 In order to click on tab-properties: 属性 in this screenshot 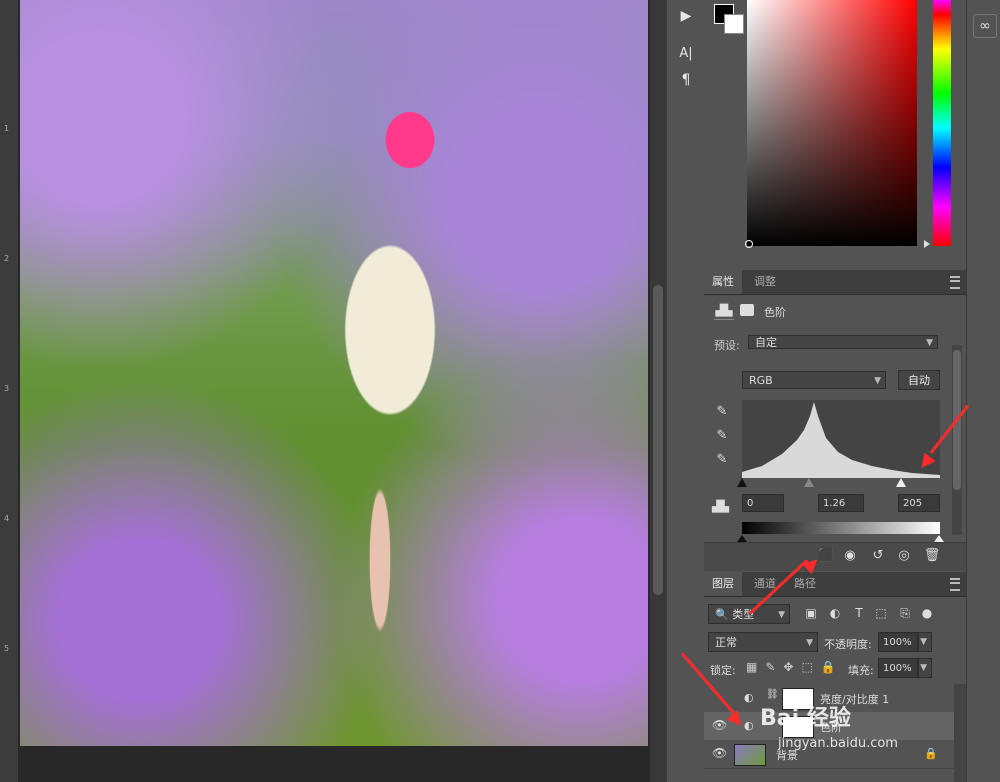, I will do `click(723, 282)`.